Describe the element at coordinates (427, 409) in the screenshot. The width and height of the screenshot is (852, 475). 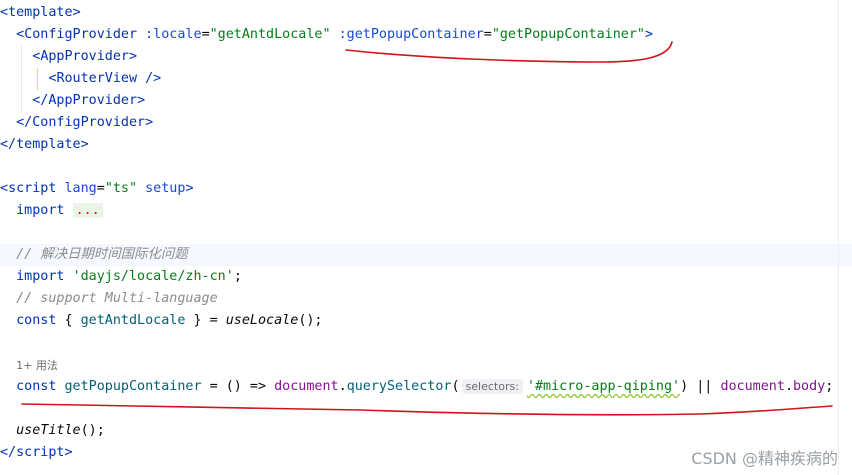
I see `red-underline-const` at that location.